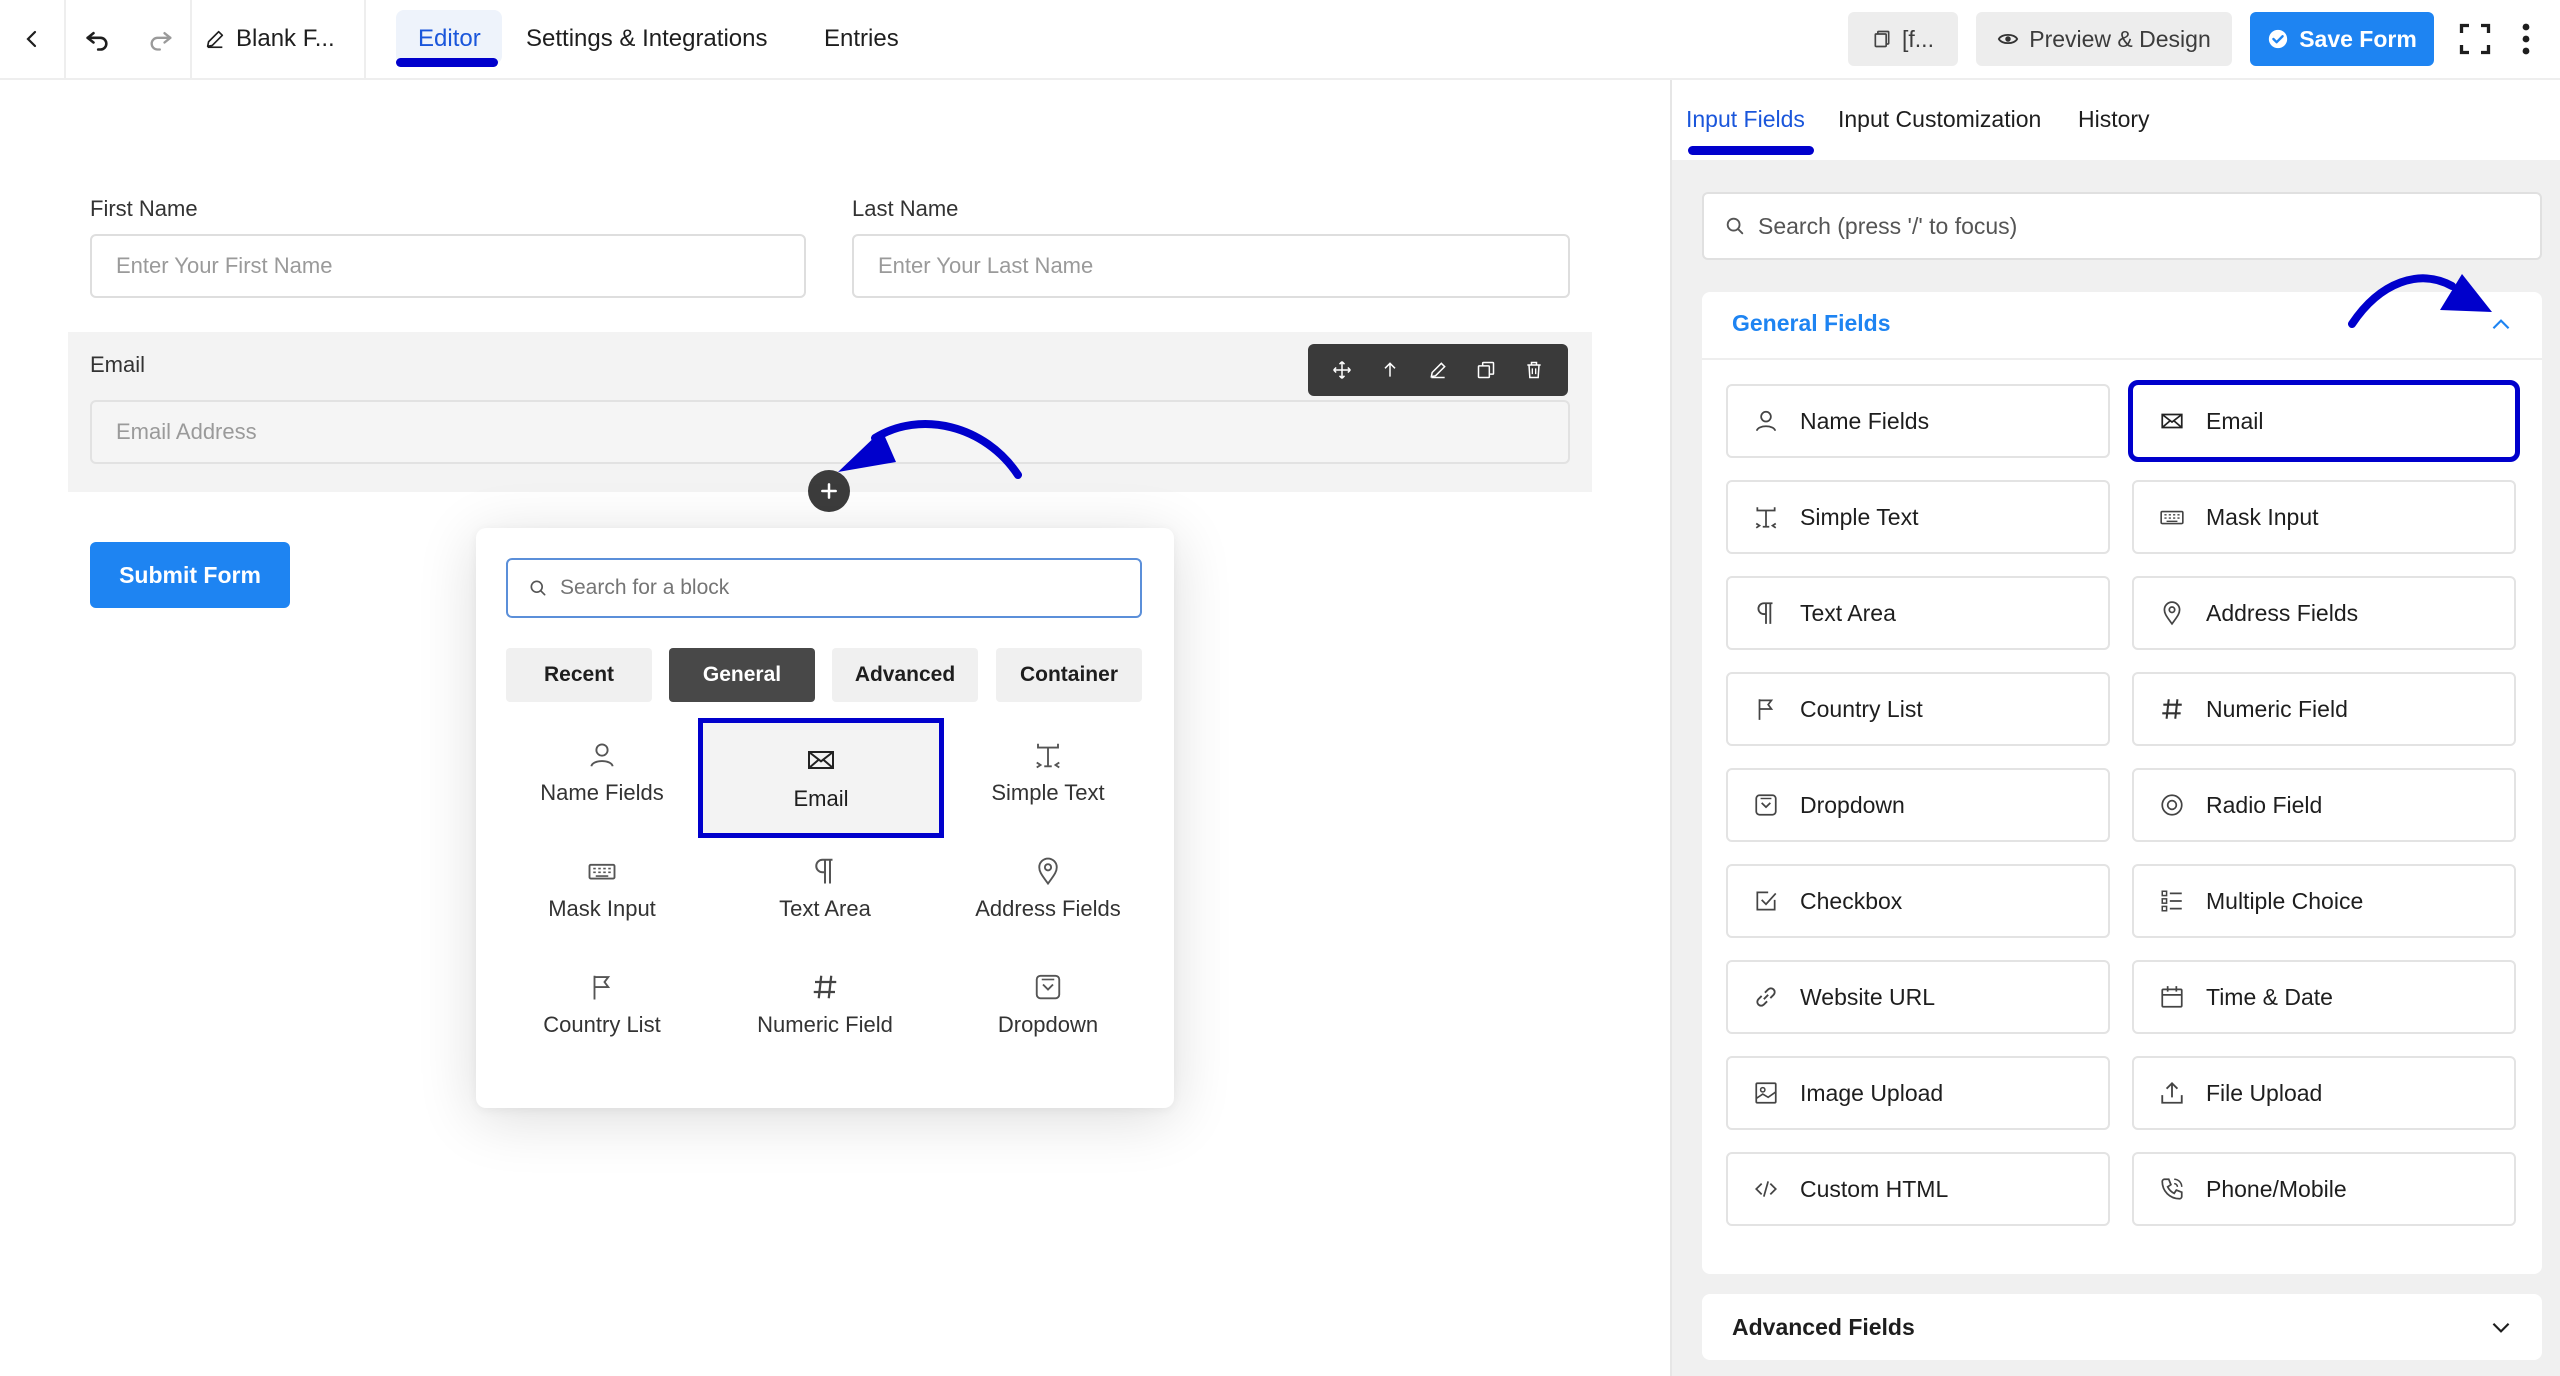 The image size is (2560, 1376). What do you see at coordinates (602, 987) in the screenshot?
I see `flag-icon` at bounding box center [602, 987].